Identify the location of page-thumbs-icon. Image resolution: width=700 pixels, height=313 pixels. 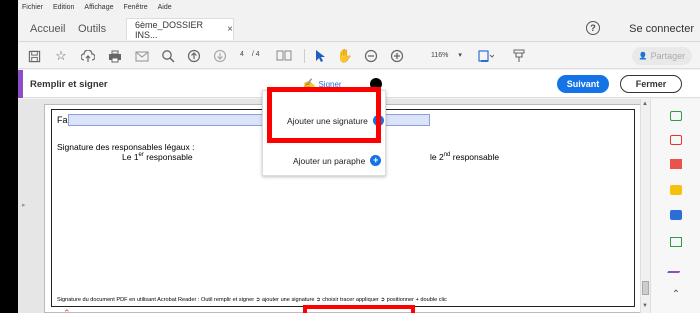
(284, 56).